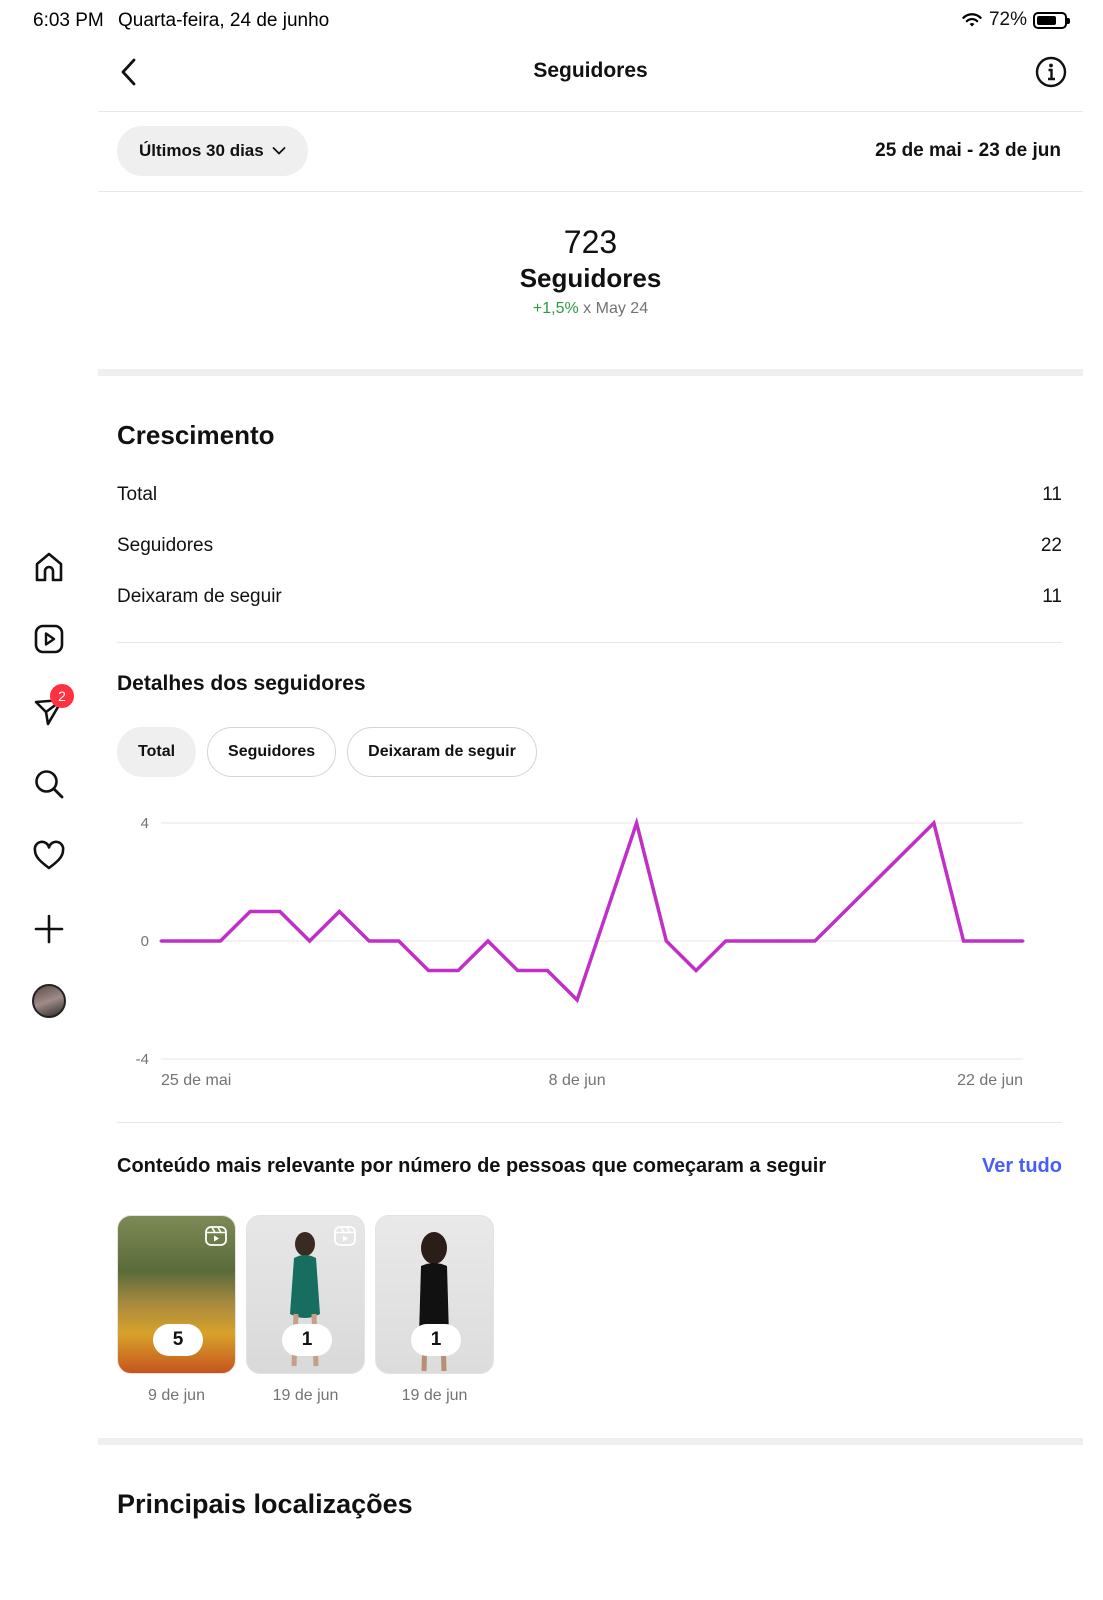 The image size is (1103, 1600). I want to click on series-line-total, so click(592, 910).